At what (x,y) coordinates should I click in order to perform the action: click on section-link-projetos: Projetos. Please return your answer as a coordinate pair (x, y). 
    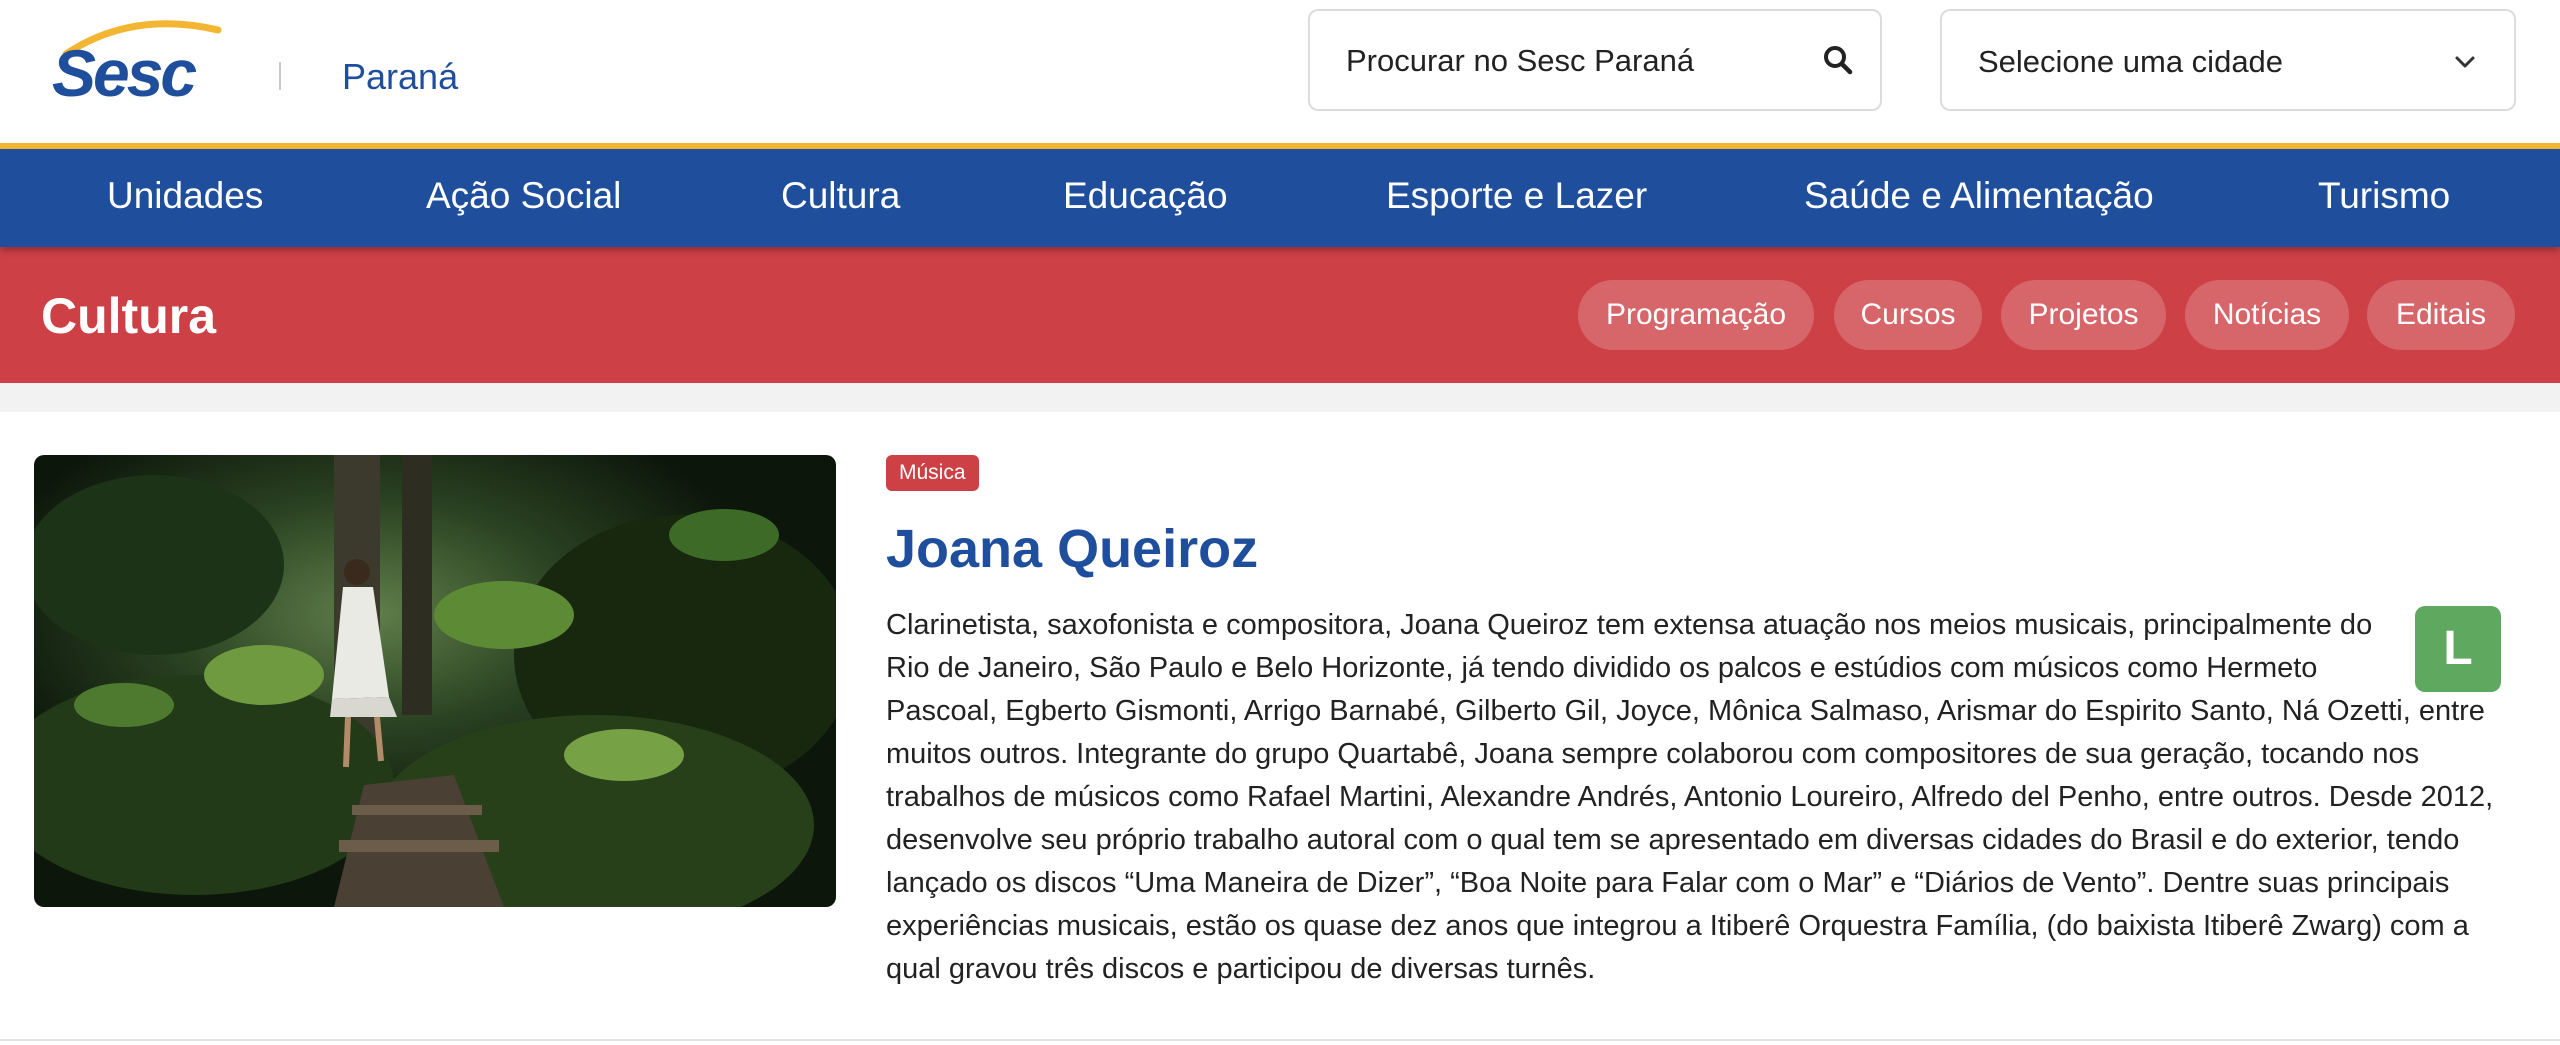
    Looking at the image, I should click on (2083, 315).